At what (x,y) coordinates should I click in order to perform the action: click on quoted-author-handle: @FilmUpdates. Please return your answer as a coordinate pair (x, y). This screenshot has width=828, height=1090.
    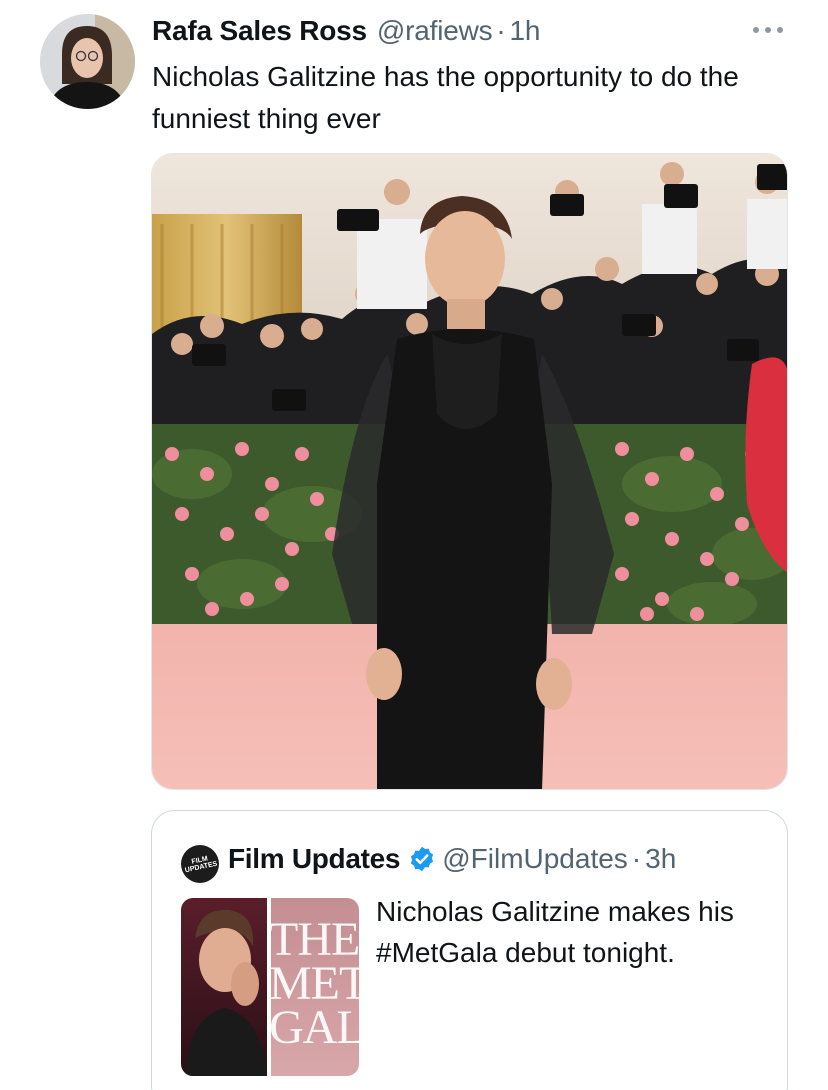
    Looking at the image, I should click on (535, 859).